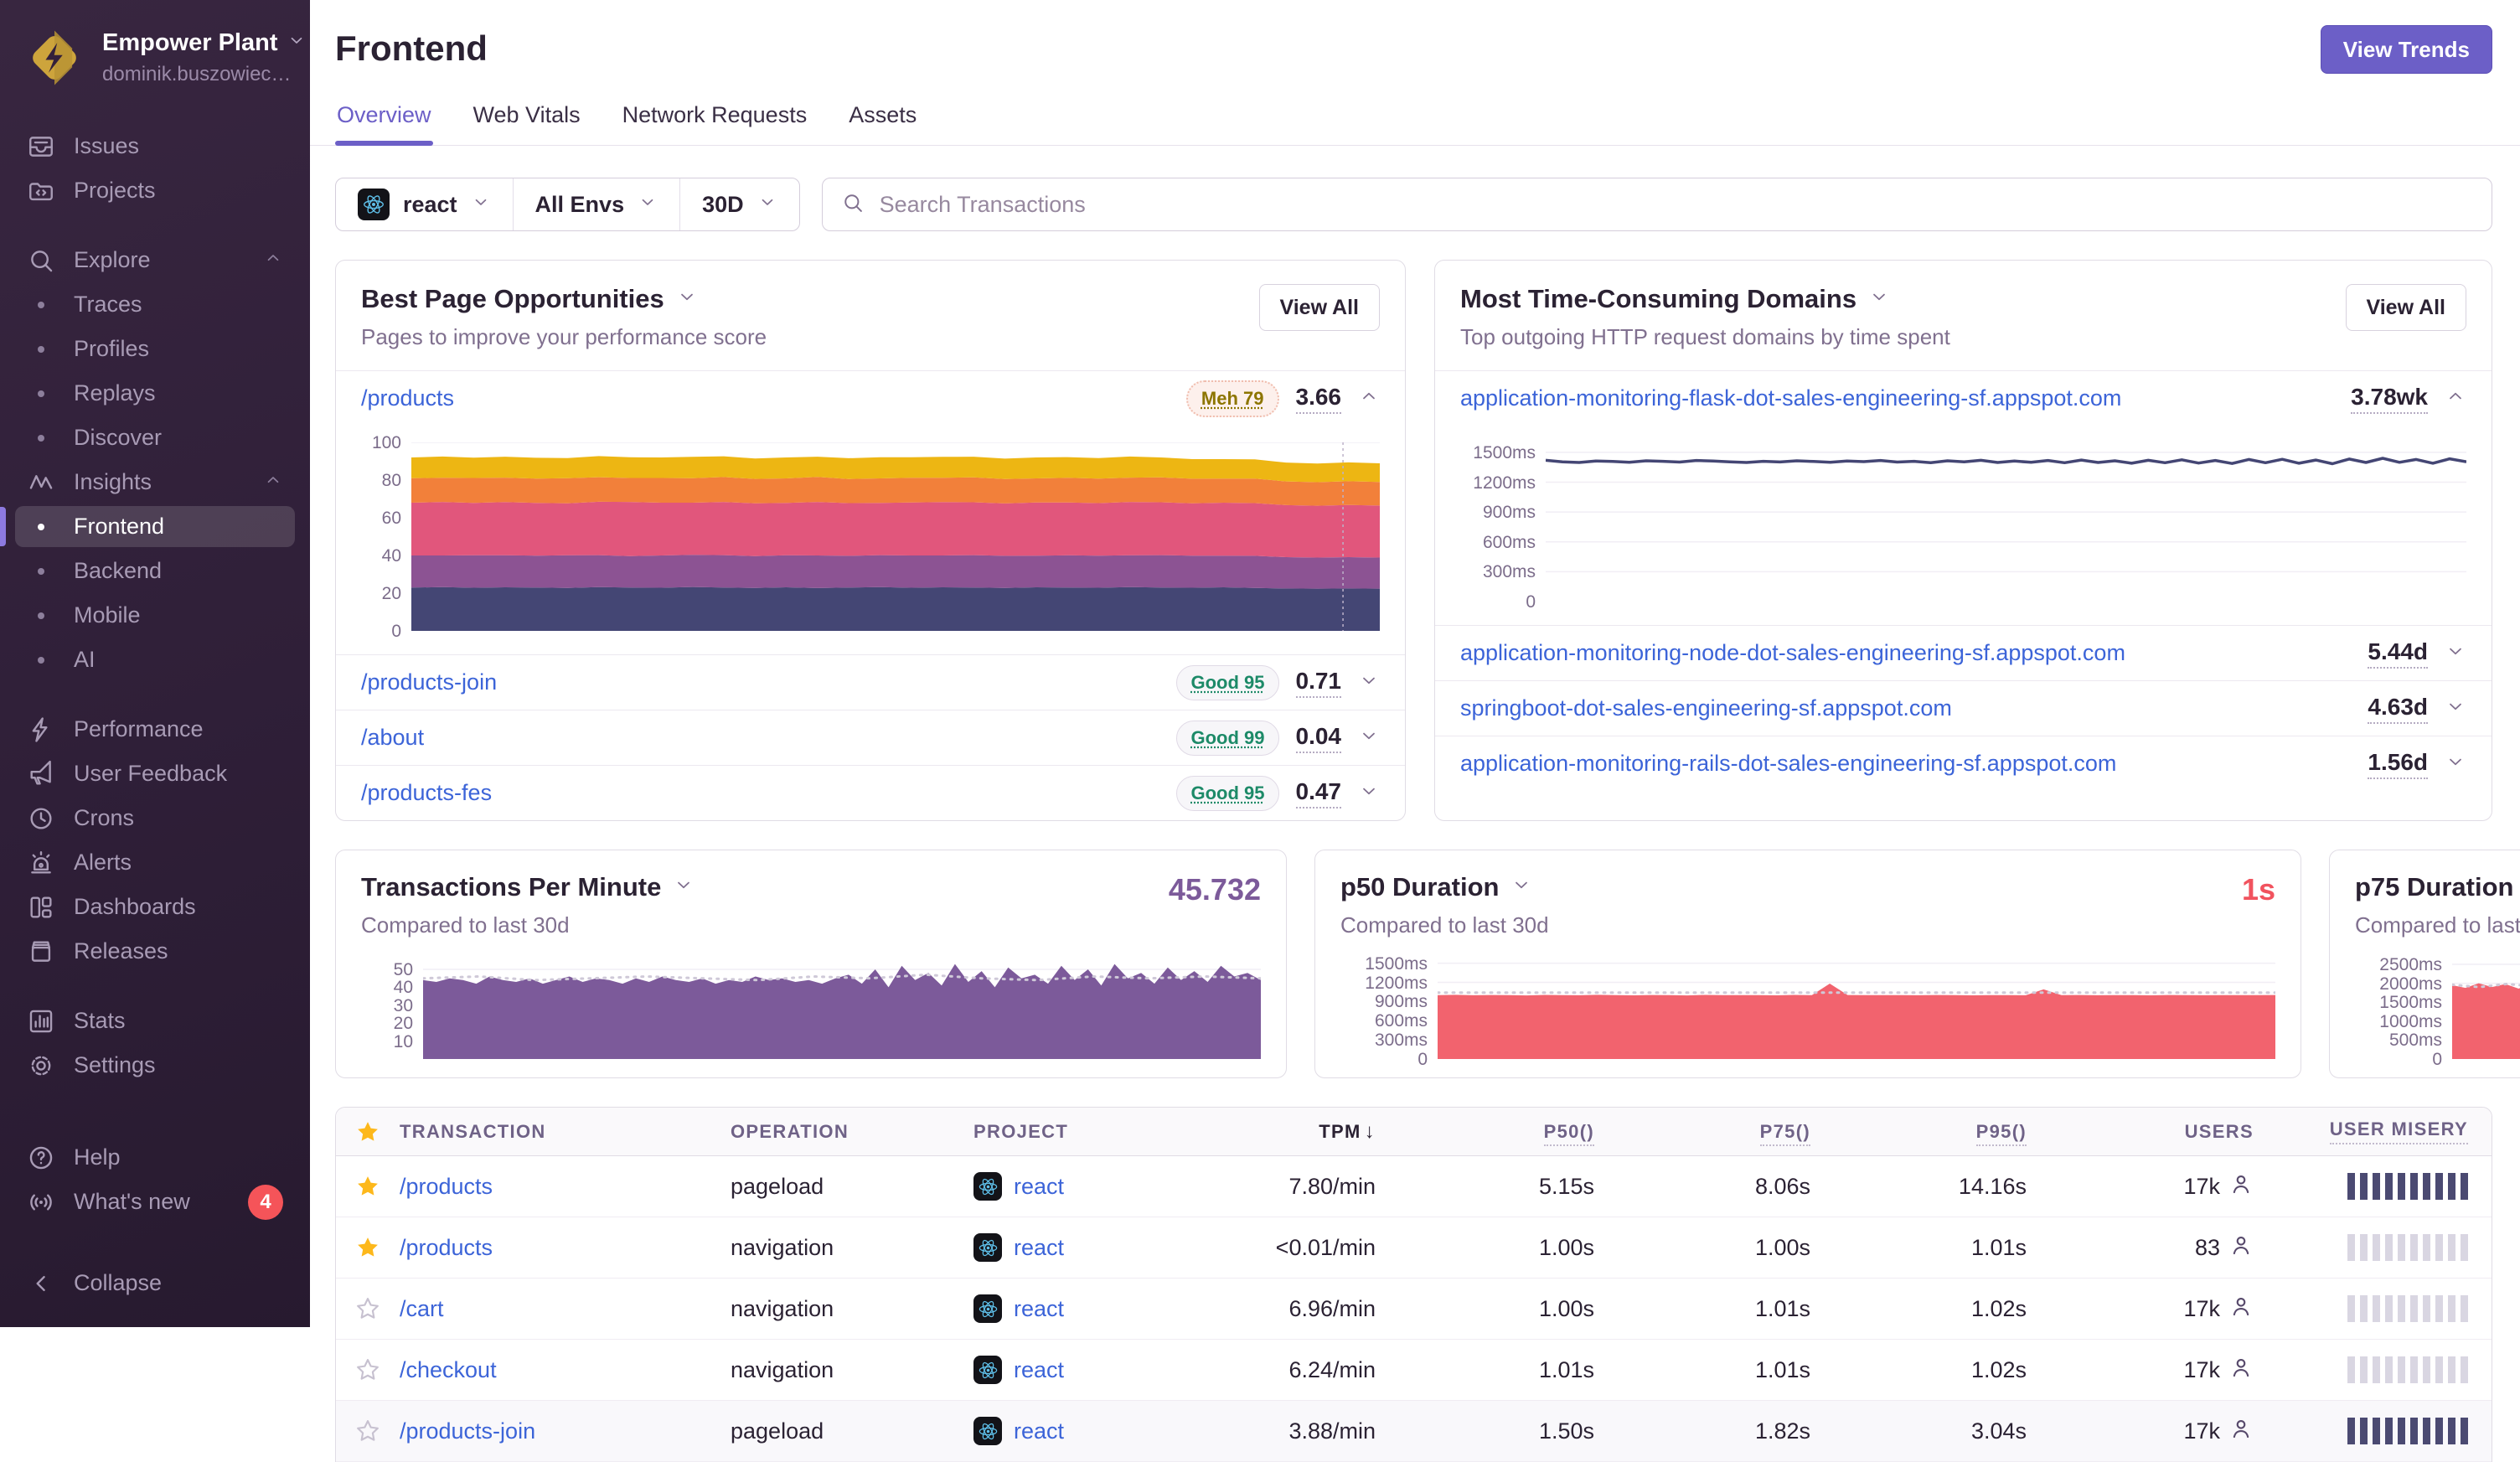  What do you see at coordinates (1998, 1308) in the screenshot?
I see `p95-cell: 1.02s` at bounding box center [1998, 1308].